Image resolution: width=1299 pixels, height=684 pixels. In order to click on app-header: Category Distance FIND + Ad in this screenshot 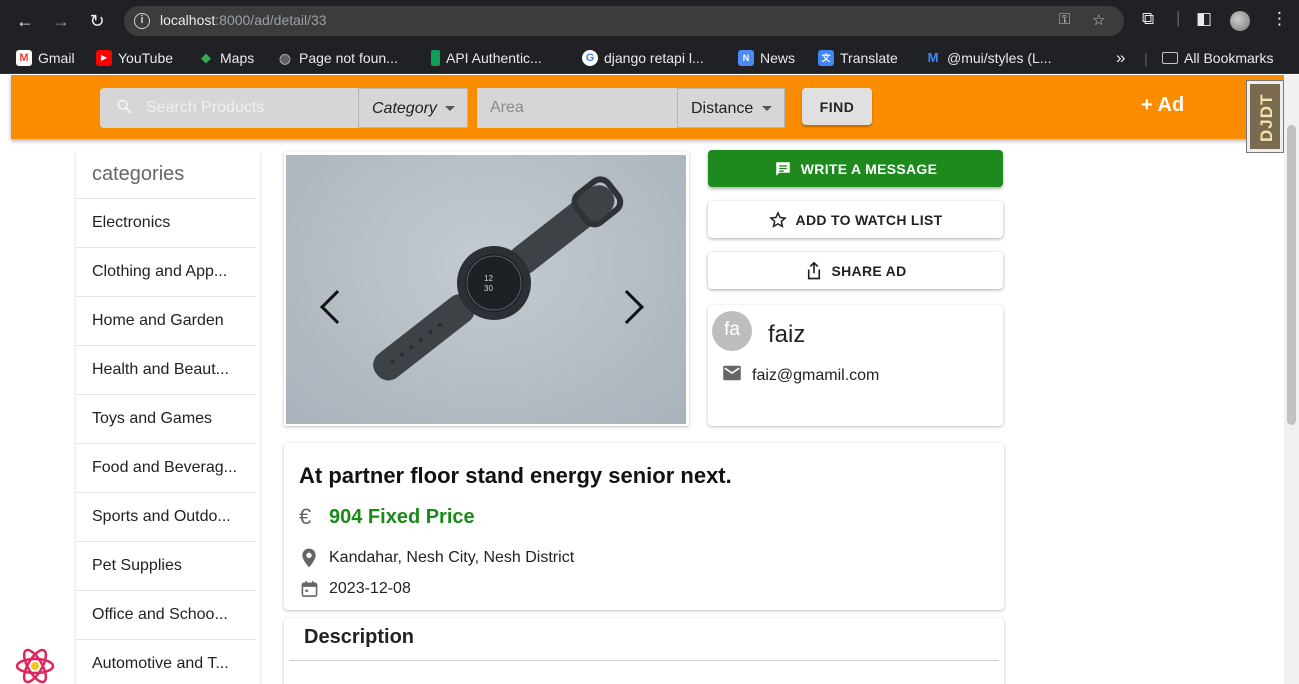, I will do `click(647, 107)`.